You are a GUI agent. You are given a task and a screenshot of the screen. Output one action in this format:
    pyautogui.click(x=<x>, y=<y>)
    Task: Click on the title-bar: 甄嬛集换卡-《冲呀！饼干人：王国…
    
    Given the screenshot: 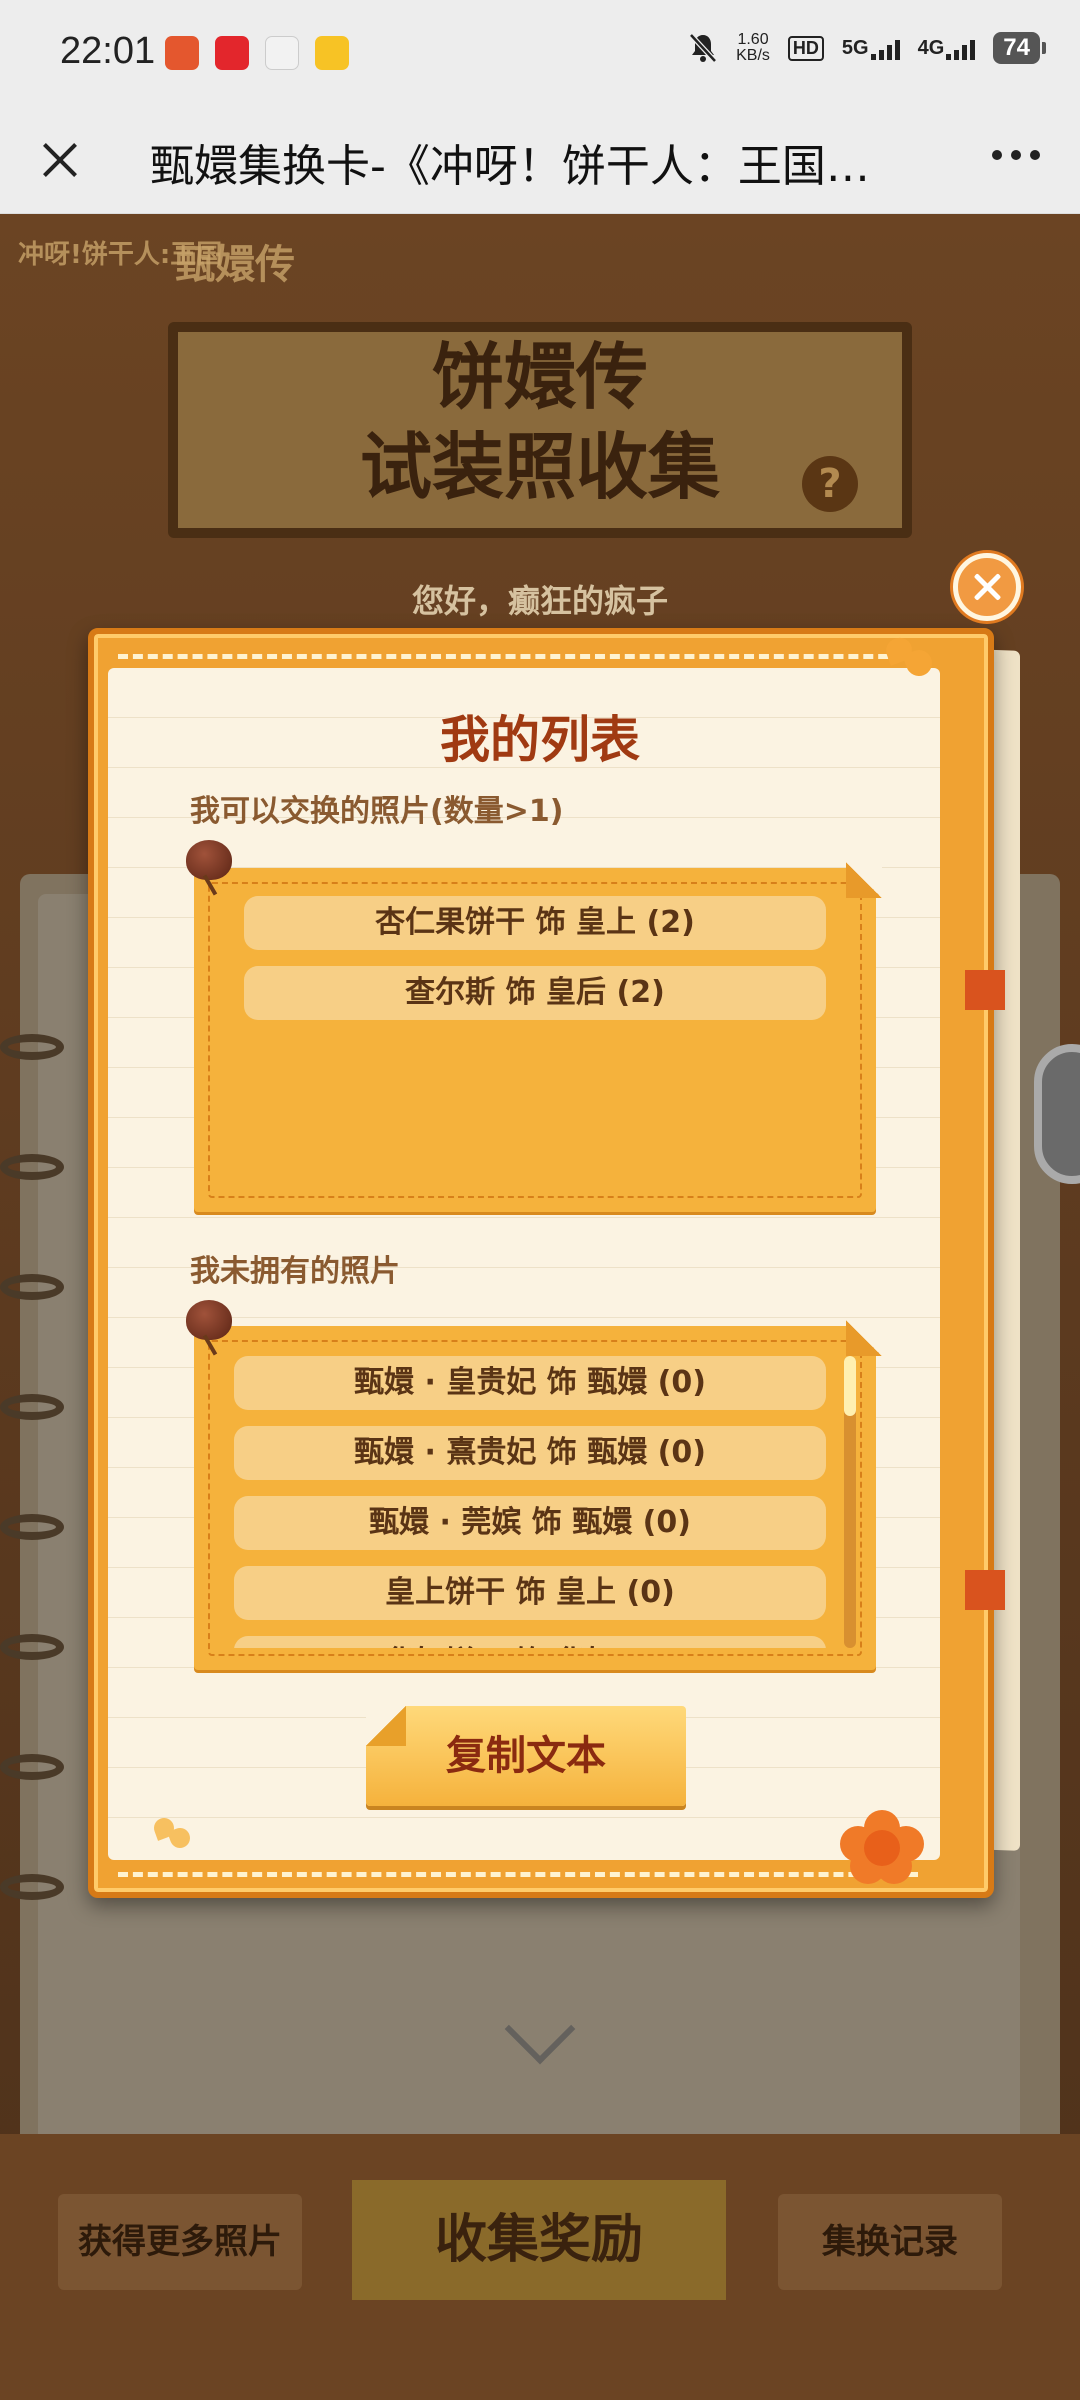 What is the action you would take?
    pyautogui.click(x=540, y=161)
    